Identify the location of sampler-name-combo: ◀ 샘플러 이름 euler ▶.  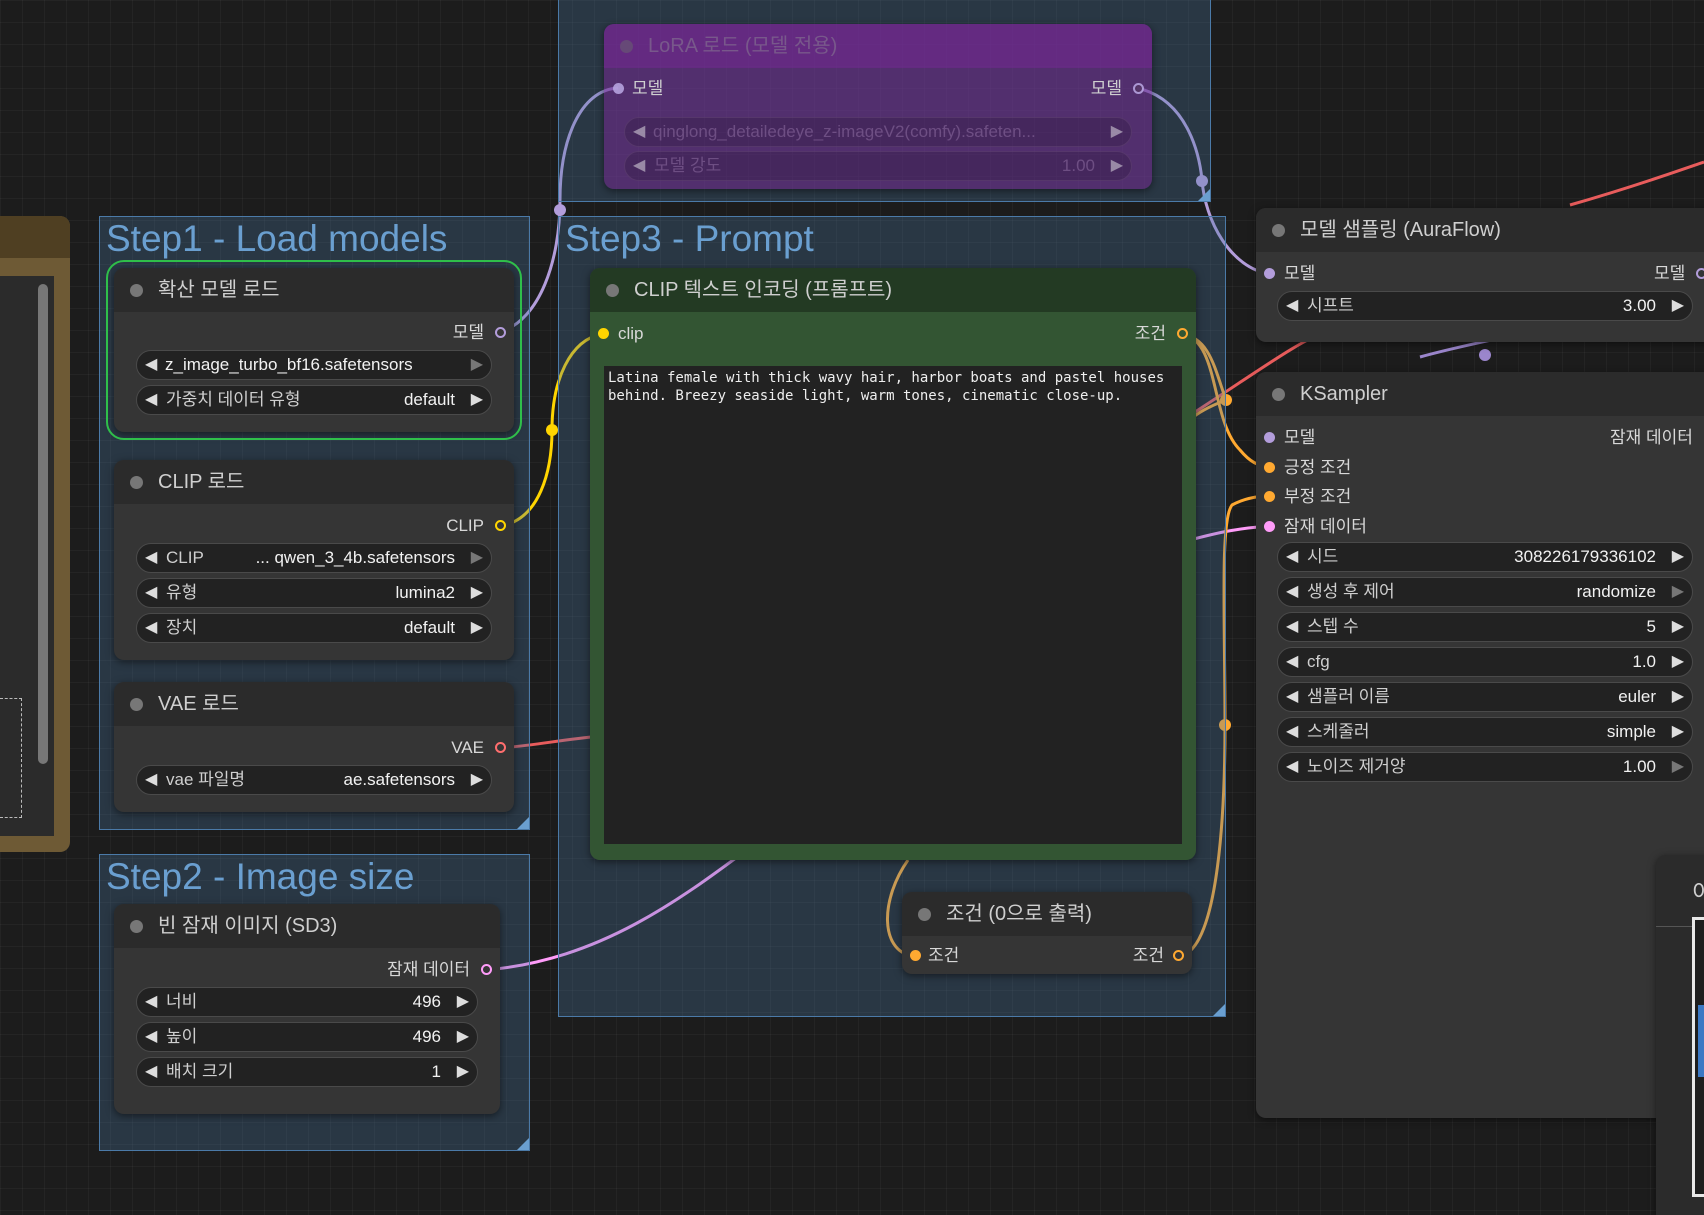
(1485, 697).